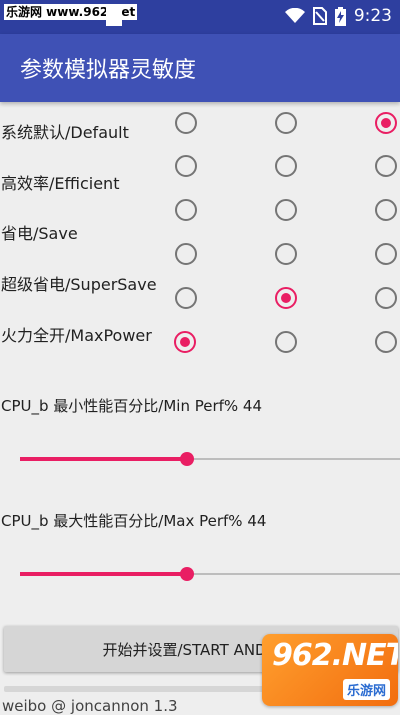 This screenshot has width=400, height=715. What do you see at coordinates (200, 17) in the screenshot?
I see `status-bar: 乐游网 www.962.net 9:23` at bounding box center [200, 17].